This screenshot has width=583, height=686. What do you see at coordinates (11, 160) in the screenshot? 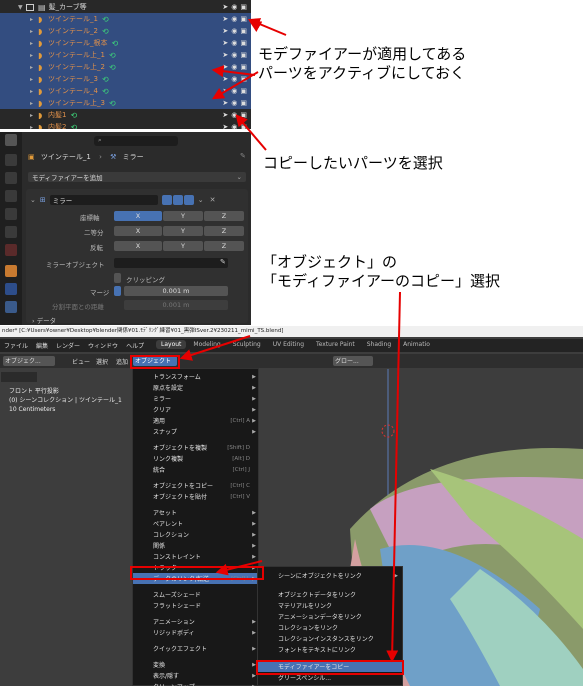
I see `tool-tab-icon` at bounding box center [11, 160].